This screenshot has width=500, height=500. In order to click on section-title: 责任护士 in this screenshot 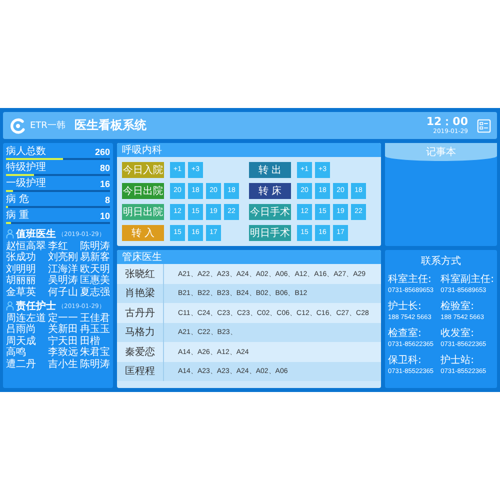, I will do `click(36, 305)`.